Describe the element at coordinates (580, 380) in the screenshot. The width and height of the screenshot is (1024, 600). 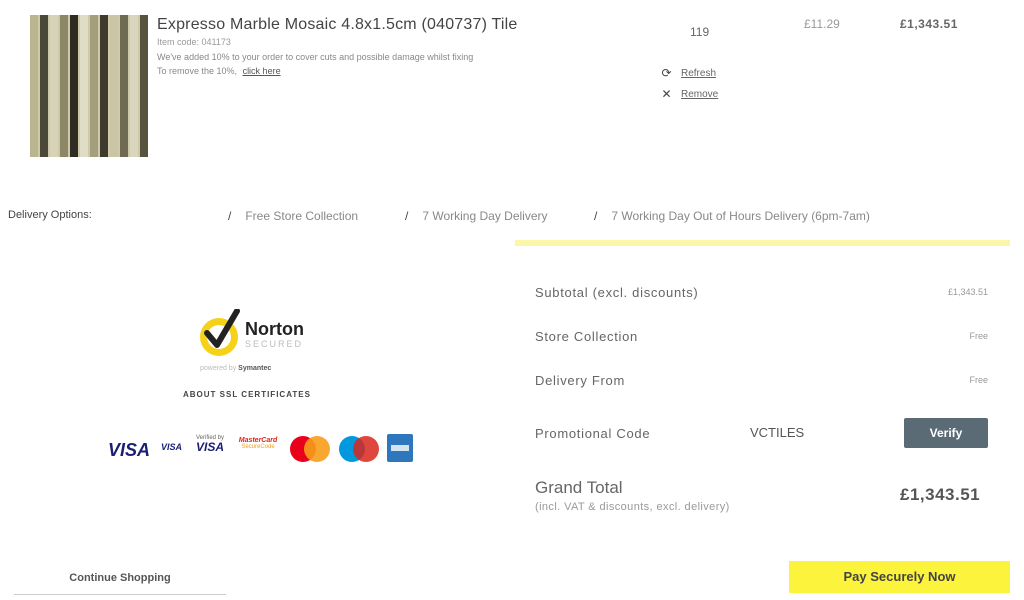
I see `delivery-from-label: Delivery From` at that location.